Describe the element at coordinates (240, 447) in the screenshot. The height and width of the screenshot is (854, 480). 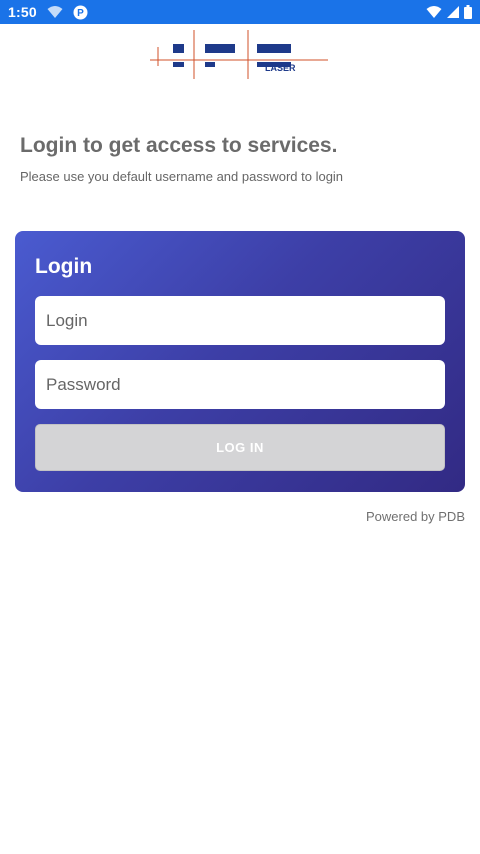
I see `log-in-button: LOG IN` at that location.